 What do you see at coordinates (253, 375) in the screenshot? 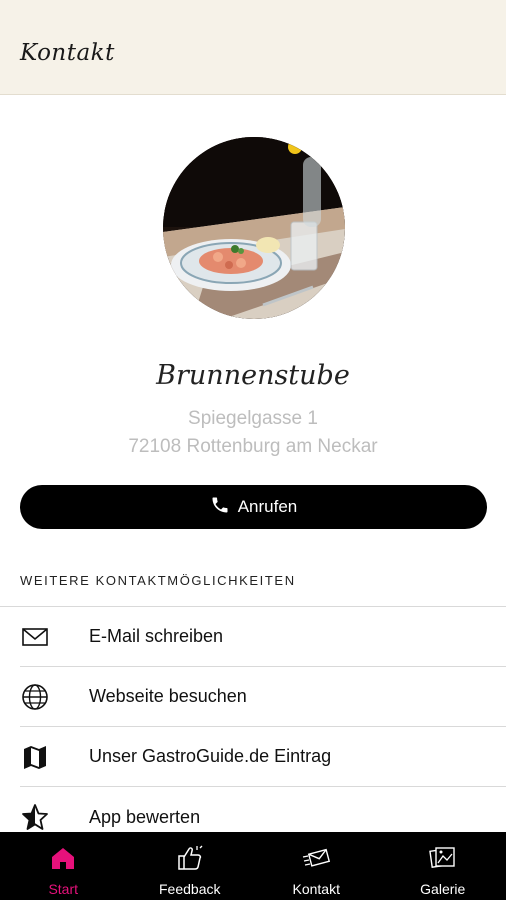
I see `restaurant-name: Brunnenstube` at bounding box center [253, 375].